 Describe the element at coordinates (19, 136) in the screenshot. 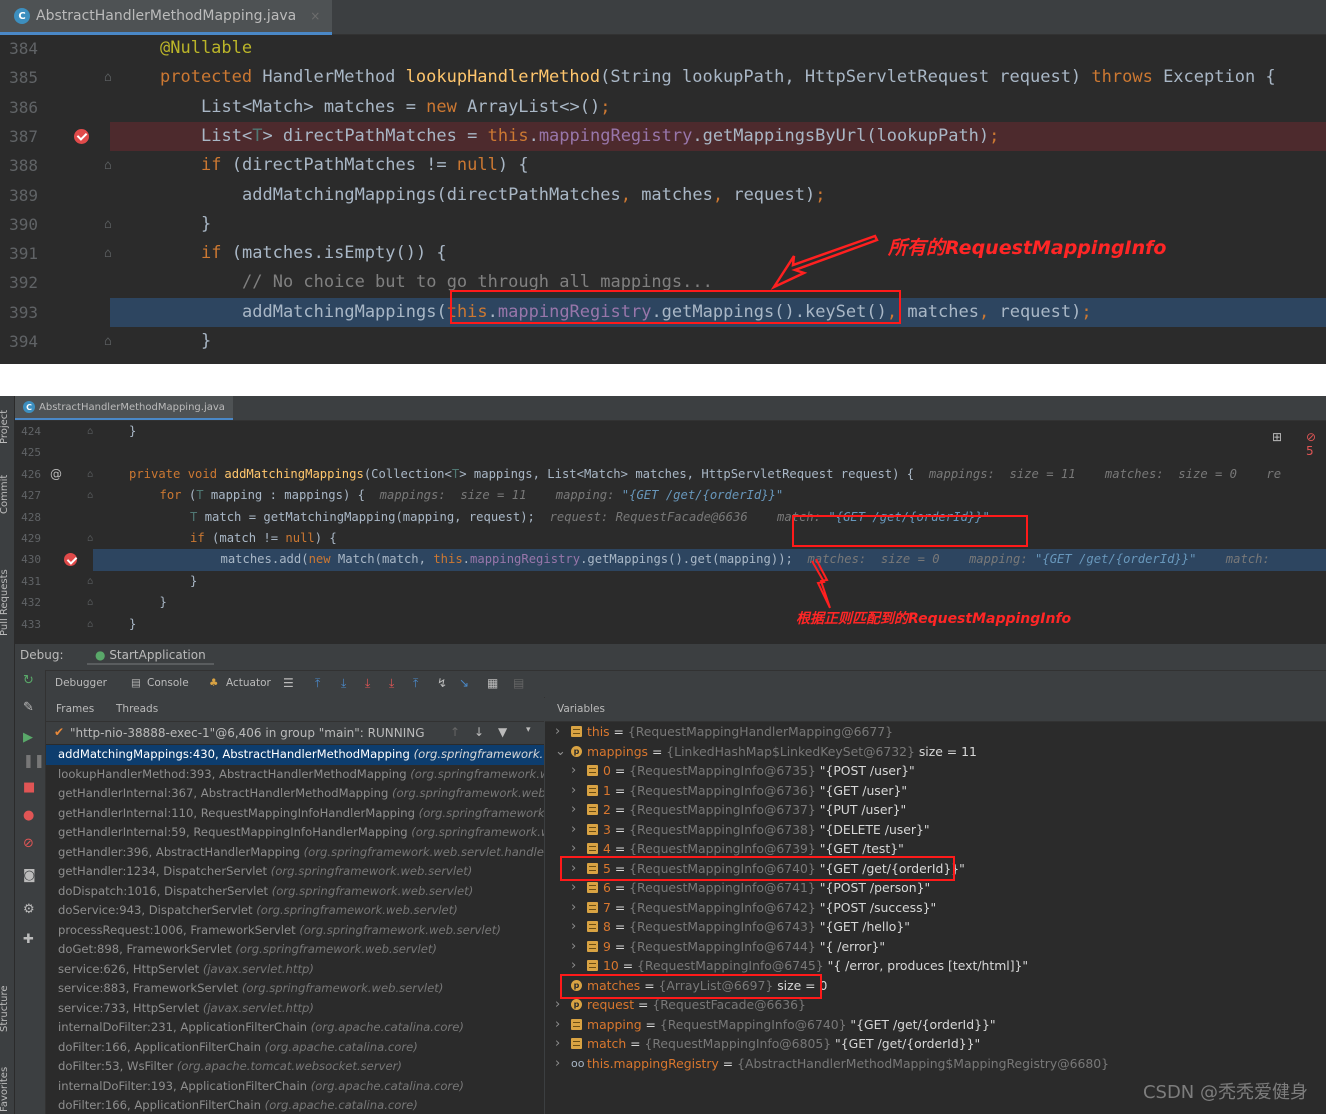

I see `line-number: 387` at that location.